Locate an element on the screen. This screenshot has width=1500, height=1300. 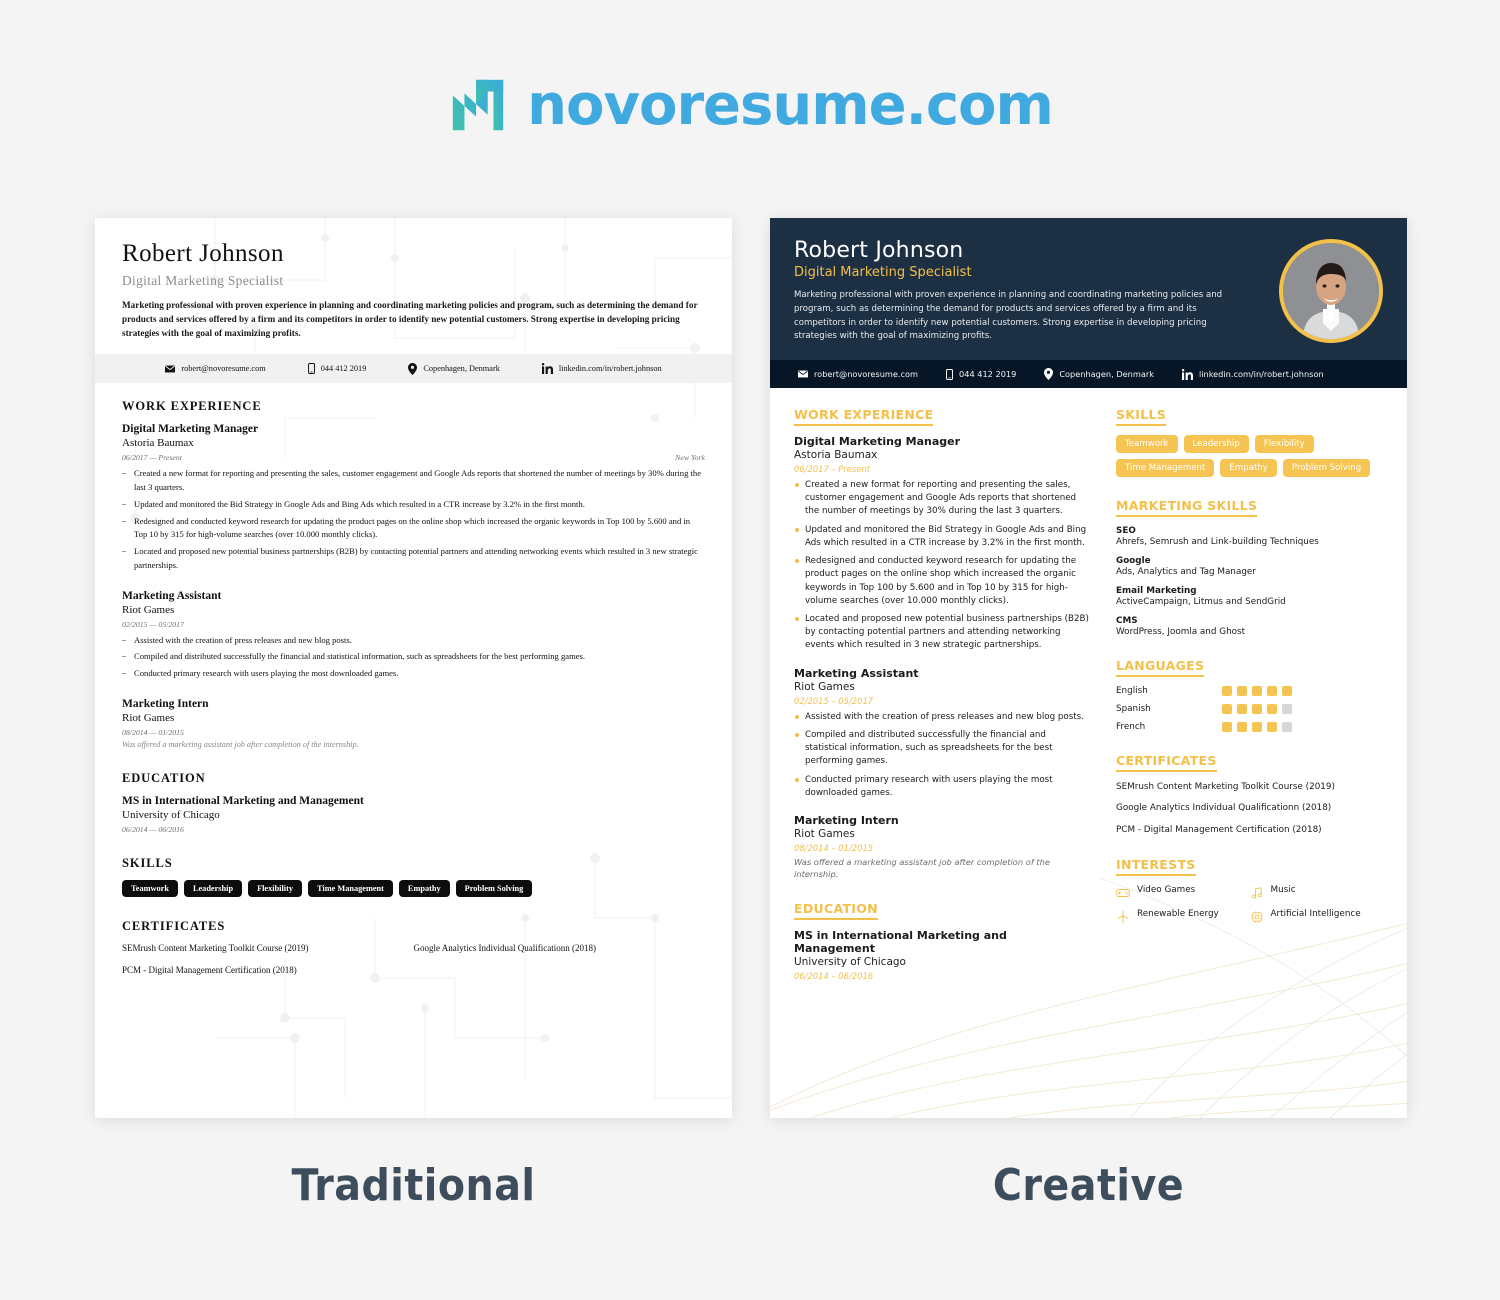
language-row: French is located at coordinates (1249, 727).